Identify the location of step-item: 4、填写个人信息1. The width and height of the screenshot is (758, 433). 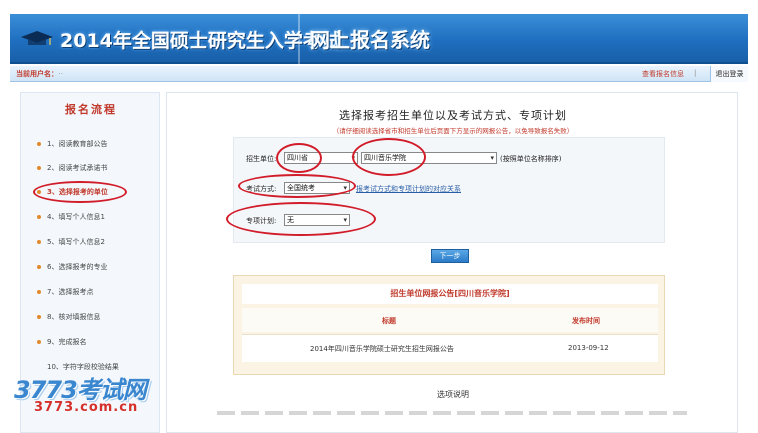
(71, 219).